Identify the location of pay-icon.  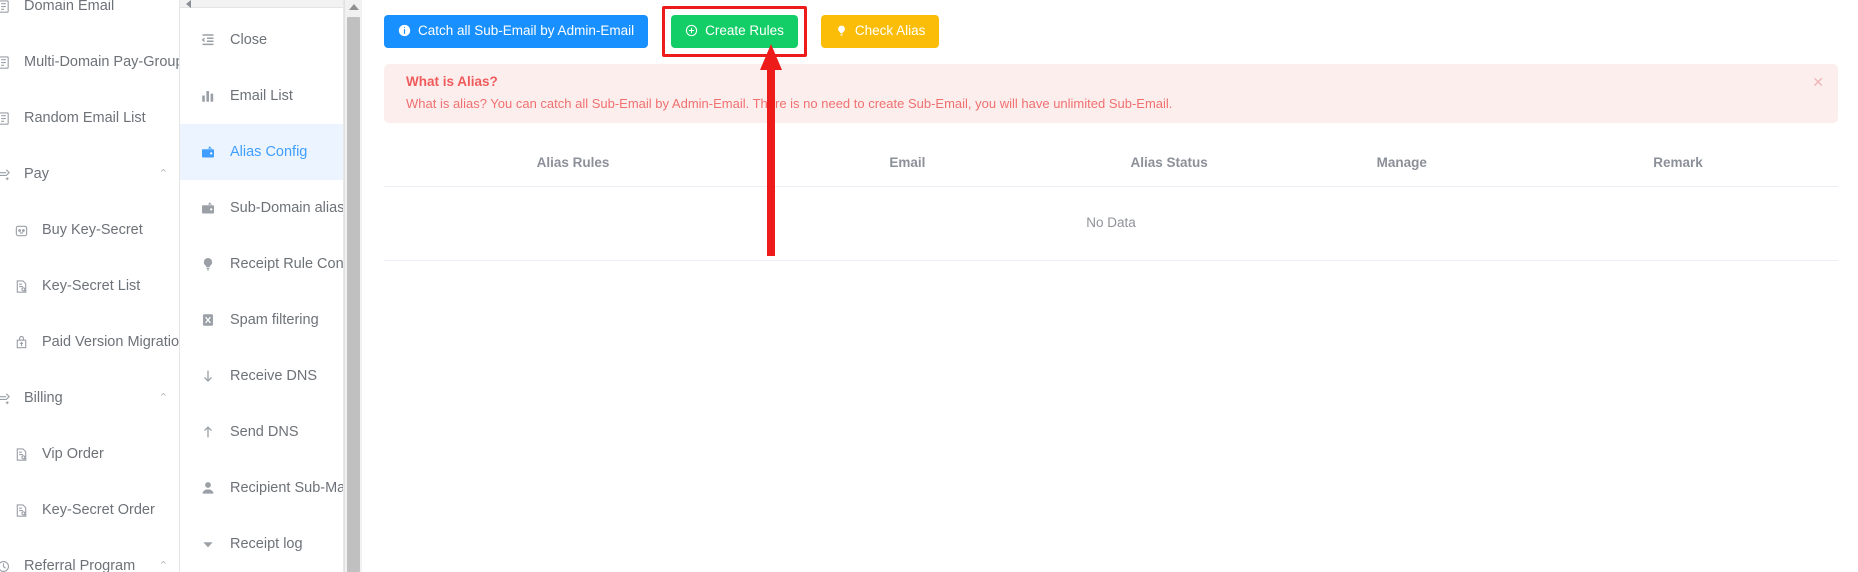
(7, 174).